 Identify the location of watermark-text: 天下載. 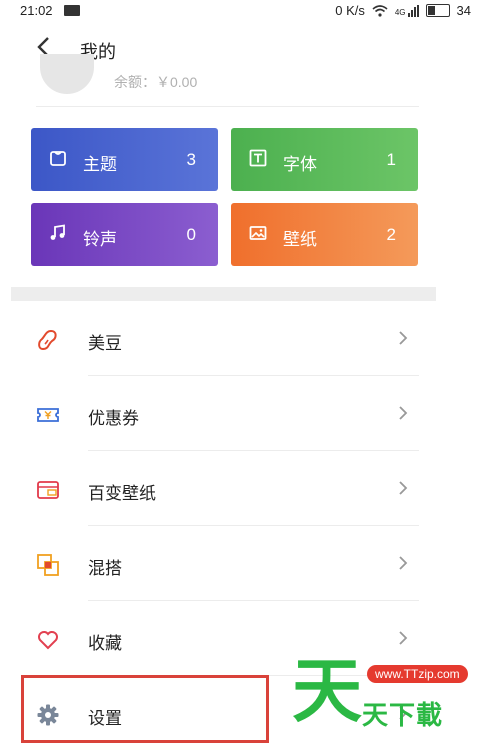
(403, 715).